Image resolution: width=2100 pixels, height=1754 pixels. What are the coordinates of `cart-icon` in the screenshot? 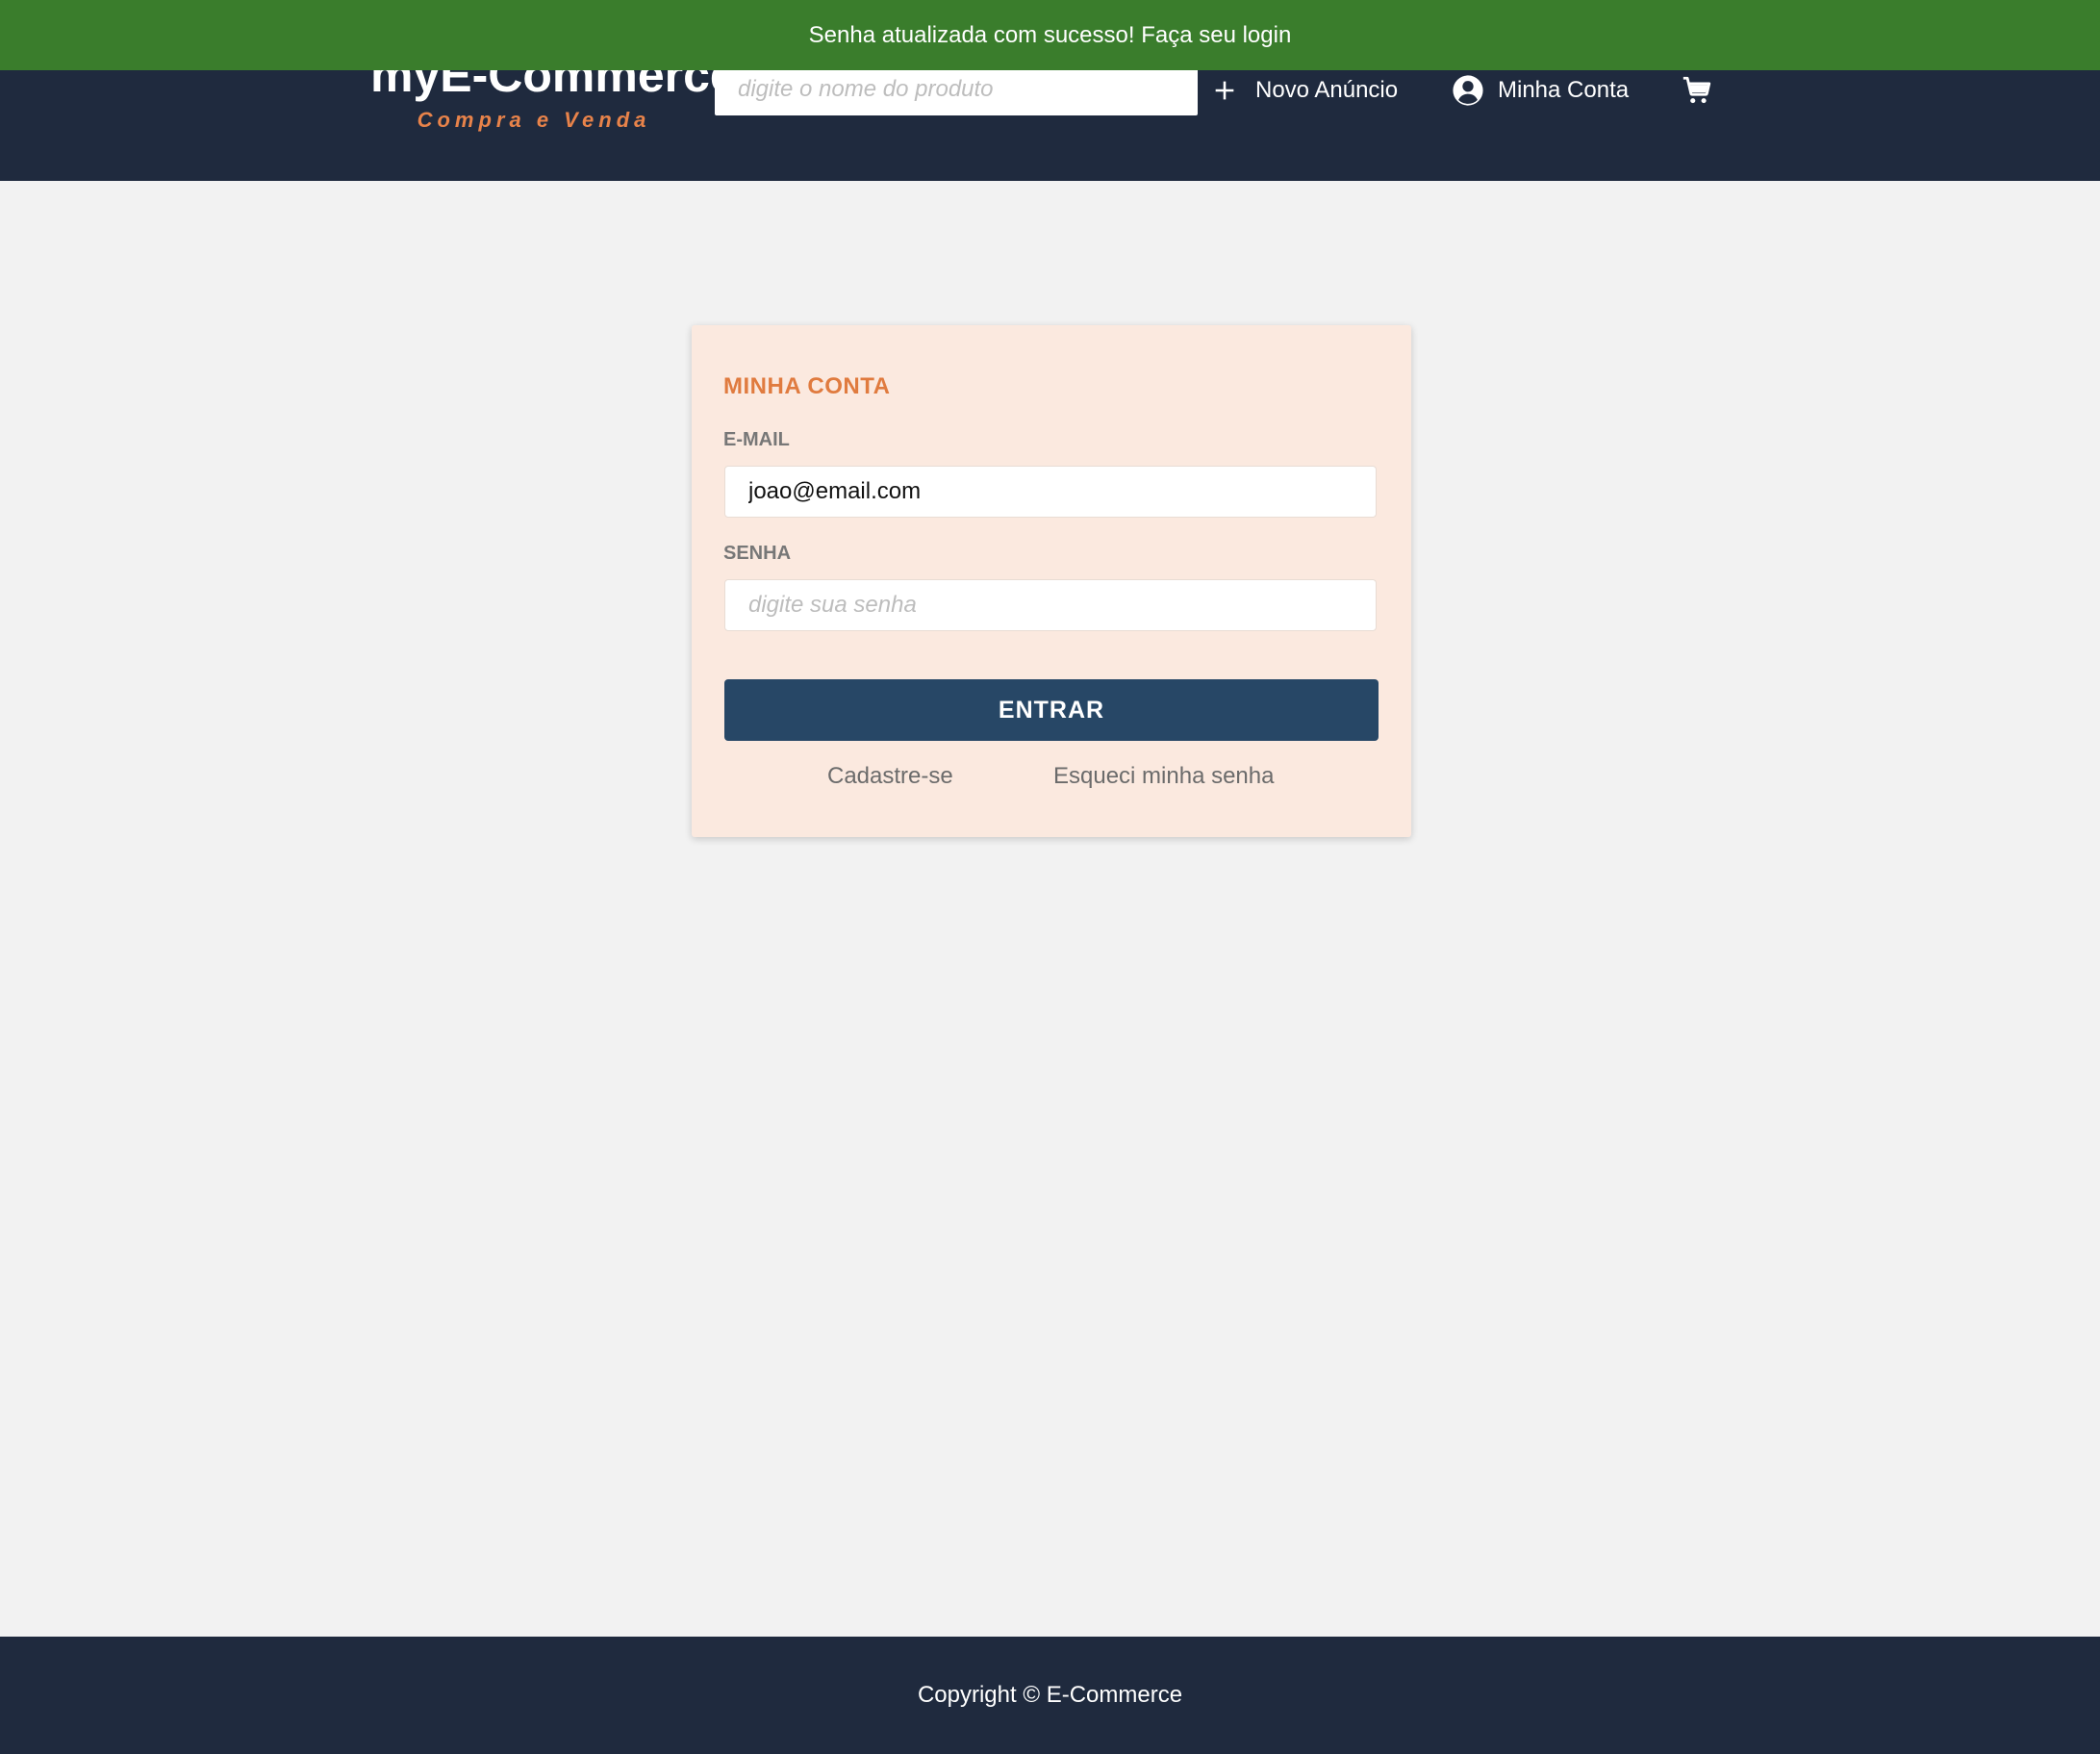 It's located at (1697, 90).